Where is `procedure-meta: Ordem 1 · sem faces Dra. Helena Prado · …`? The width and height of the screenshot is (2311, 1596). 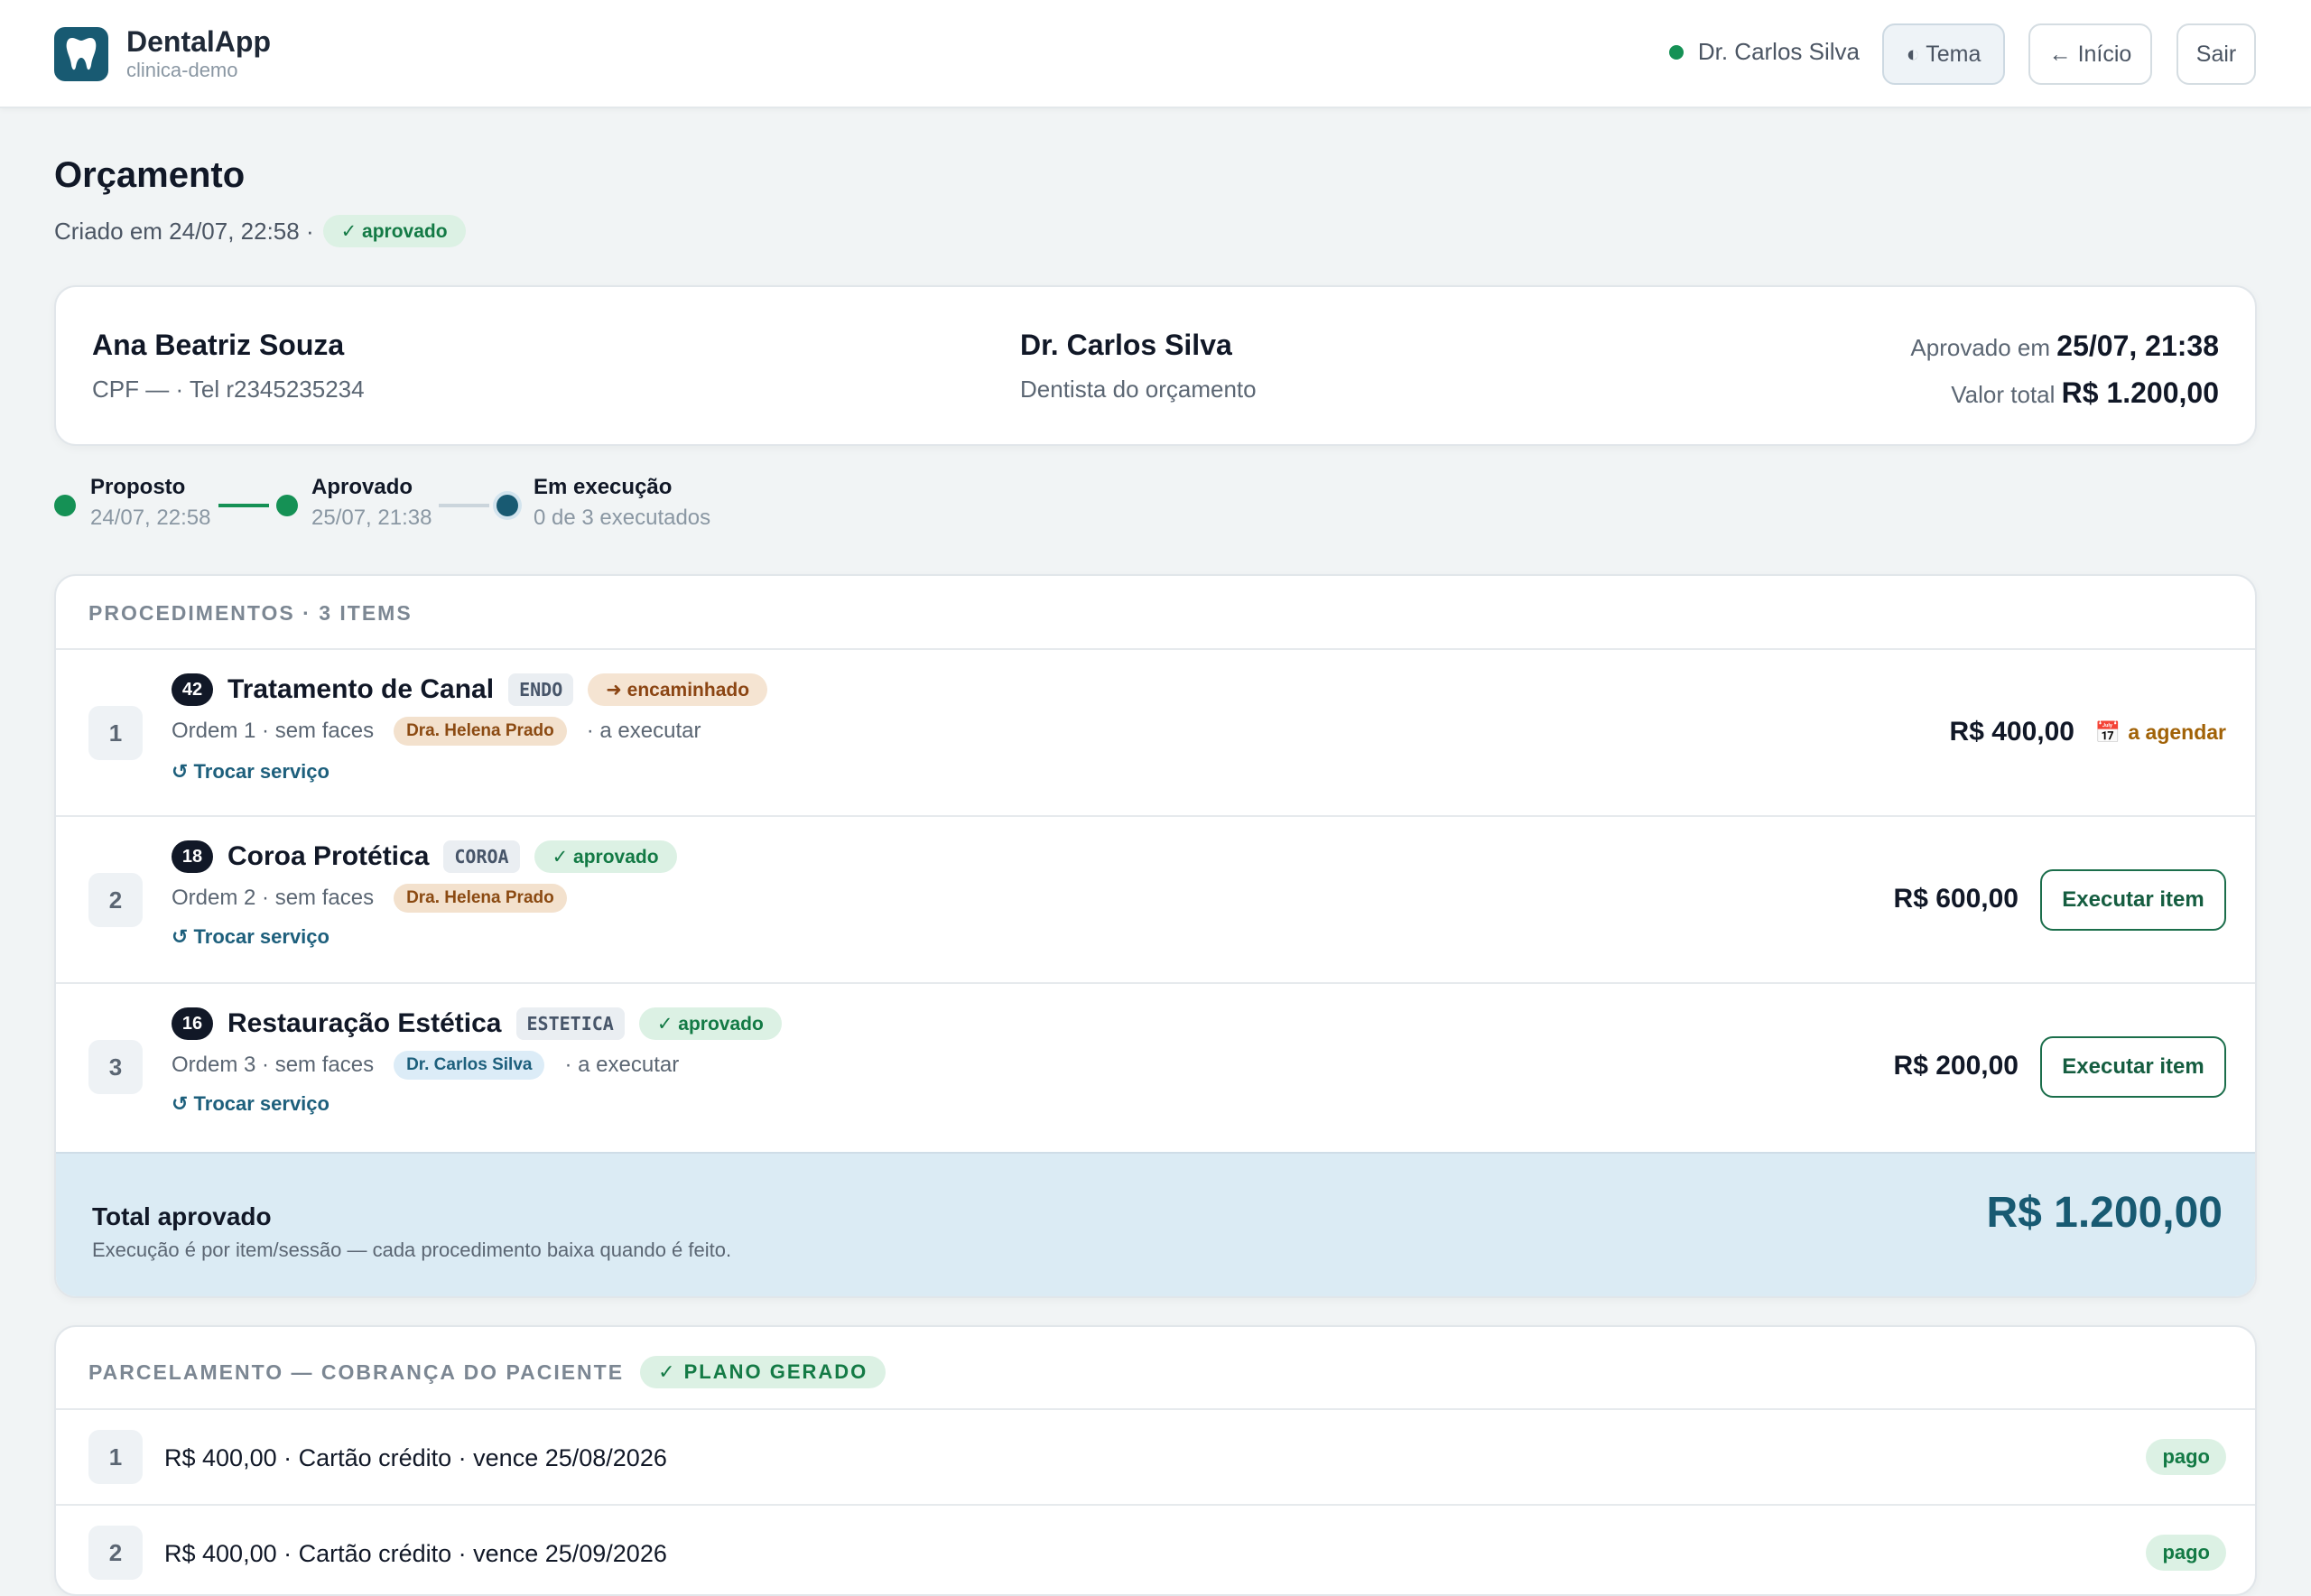 procedure-meta: Ordem 1 · sem faces Dra. Helena Prado · … is located at coordinates (436, 731).